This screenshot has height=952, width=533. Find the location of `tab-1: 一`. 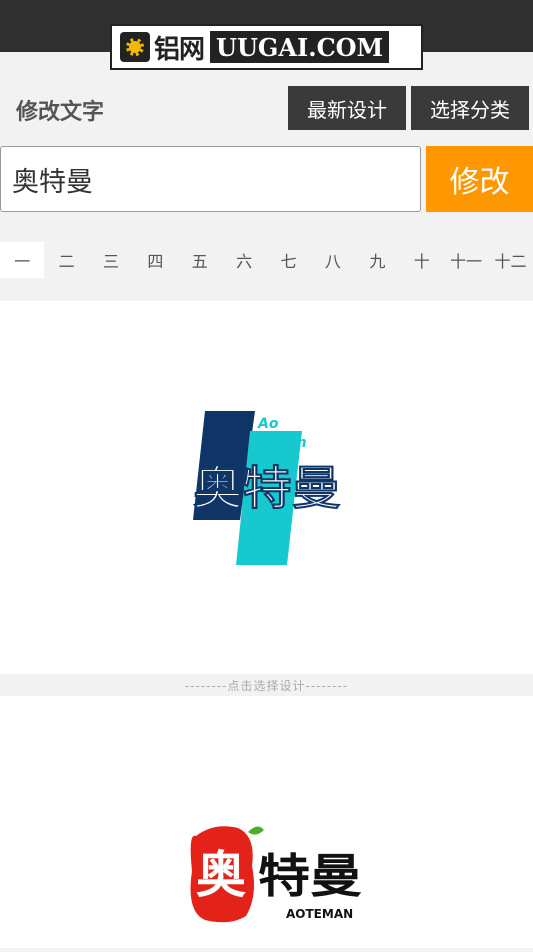

tab-1: 一 is located at coordinates (22, 260).